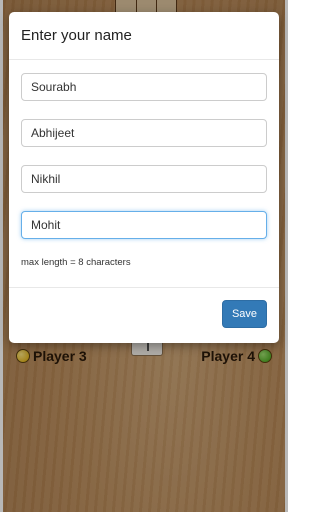  What do you see at coordinates (76, 35) in the screenshot?
I see `dialog-title: Enter your name` at bounding box center [76, 35].